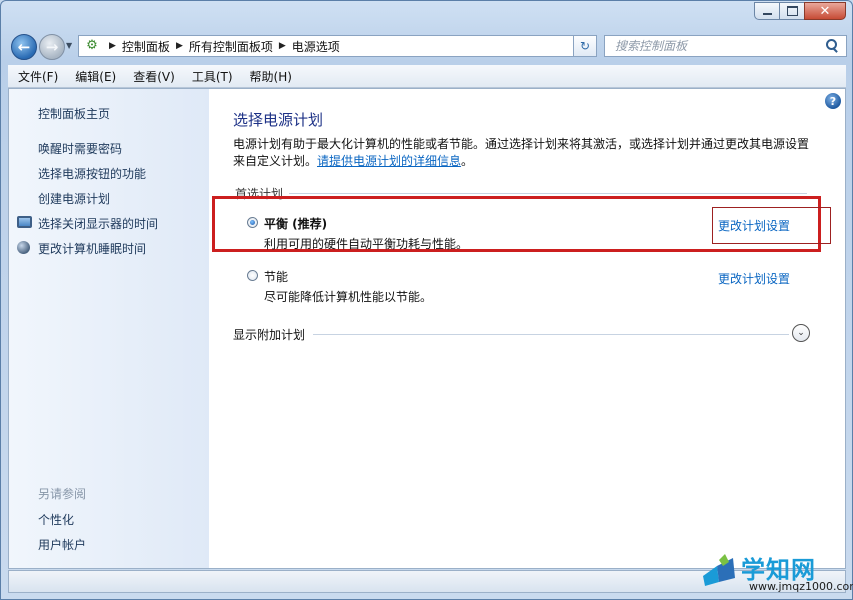  I want to click on refresh-button: ↻, so click(585, 46).